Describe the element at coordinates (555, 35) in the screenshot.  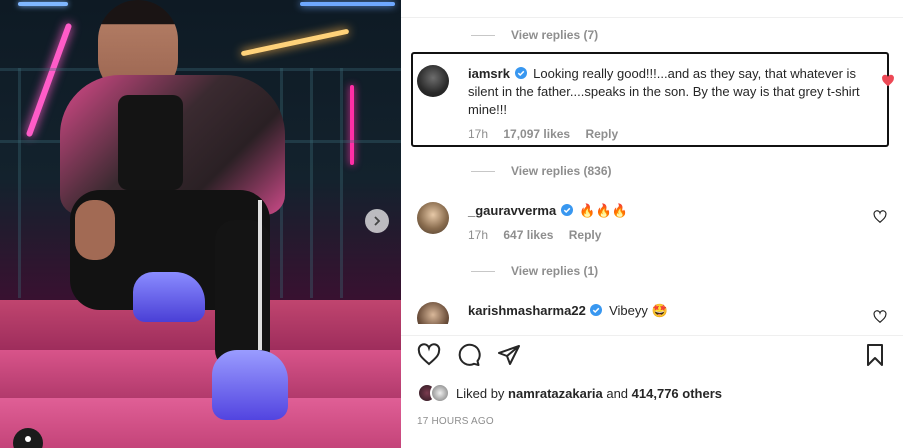
I see `view-replies-label: View replies (7)` at that location.